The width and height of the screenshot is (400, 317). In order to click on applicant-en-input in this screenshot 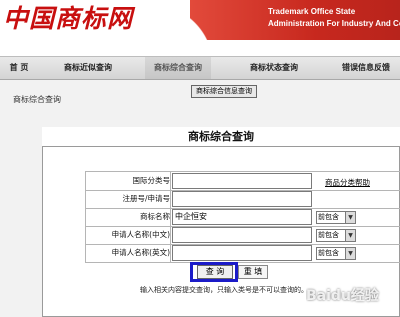, I will do `click(242, 253)`.